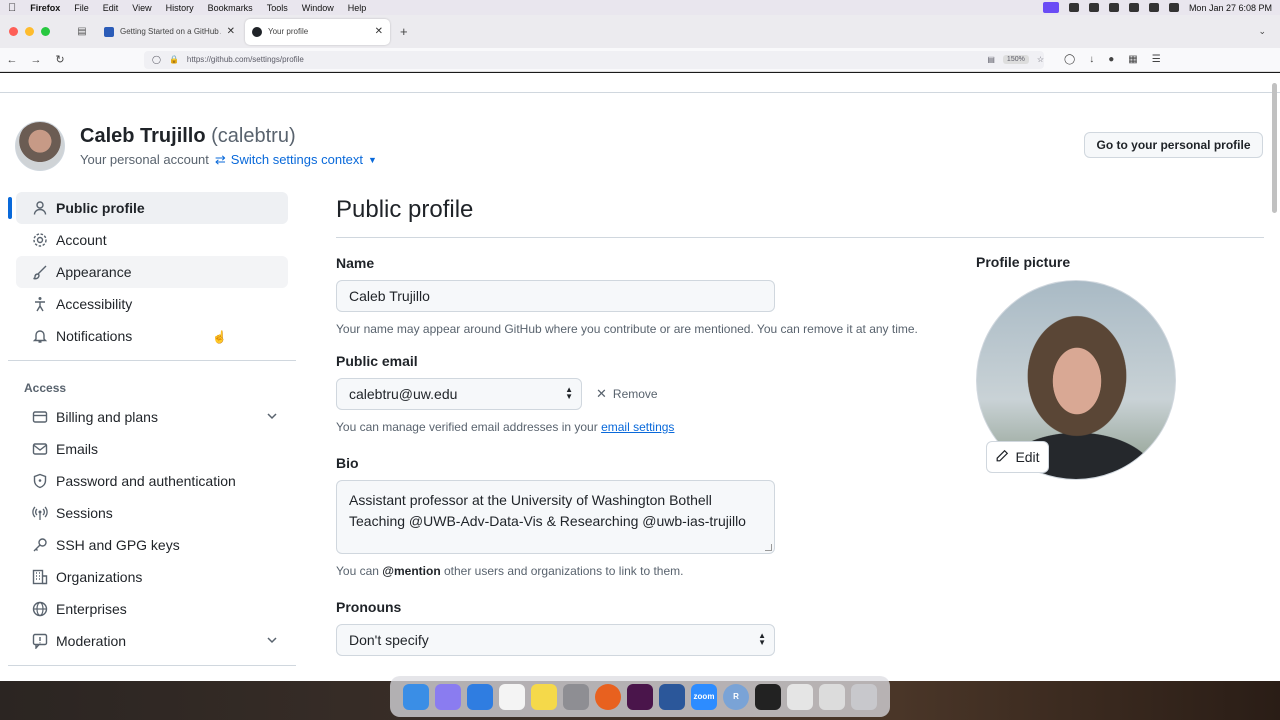  I want to click on word-icon, so click(672, 696).